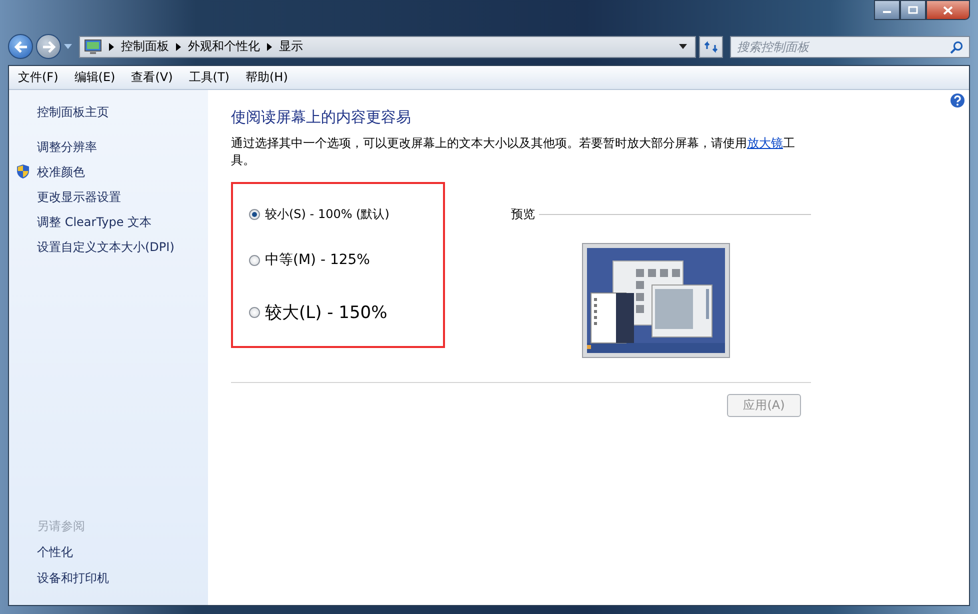  I want to click on maximize-button, so click(913, 10).